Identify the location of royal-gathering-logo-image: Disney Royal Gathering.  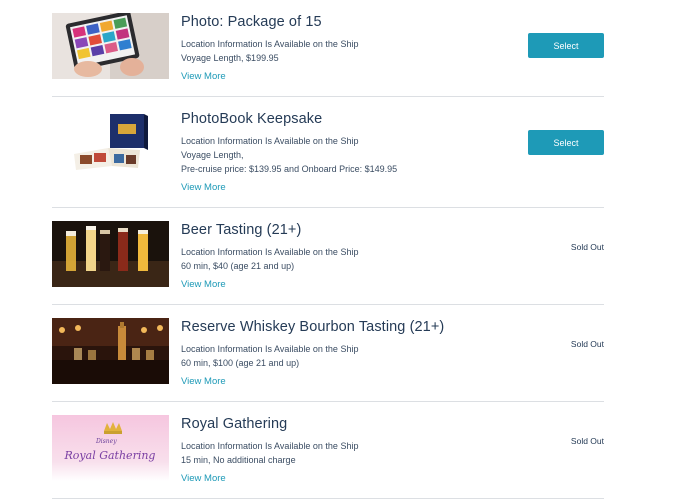
(110, 448).